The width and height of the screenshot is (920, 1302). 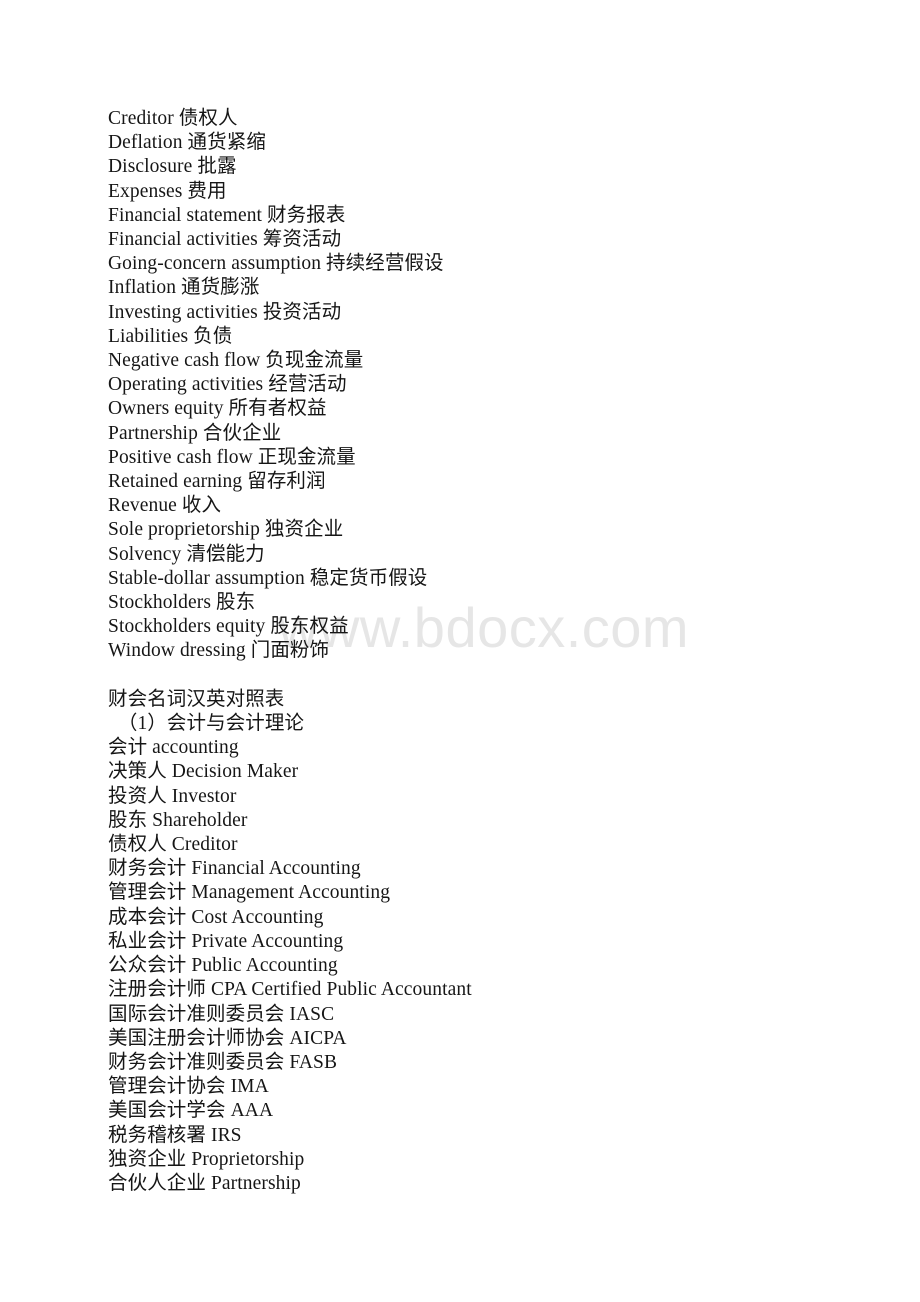 What do you see at coordinates (165, 506) in the screenshot?
I see `glossary-line: Revenue 收入` at bounding box center [165, 506].